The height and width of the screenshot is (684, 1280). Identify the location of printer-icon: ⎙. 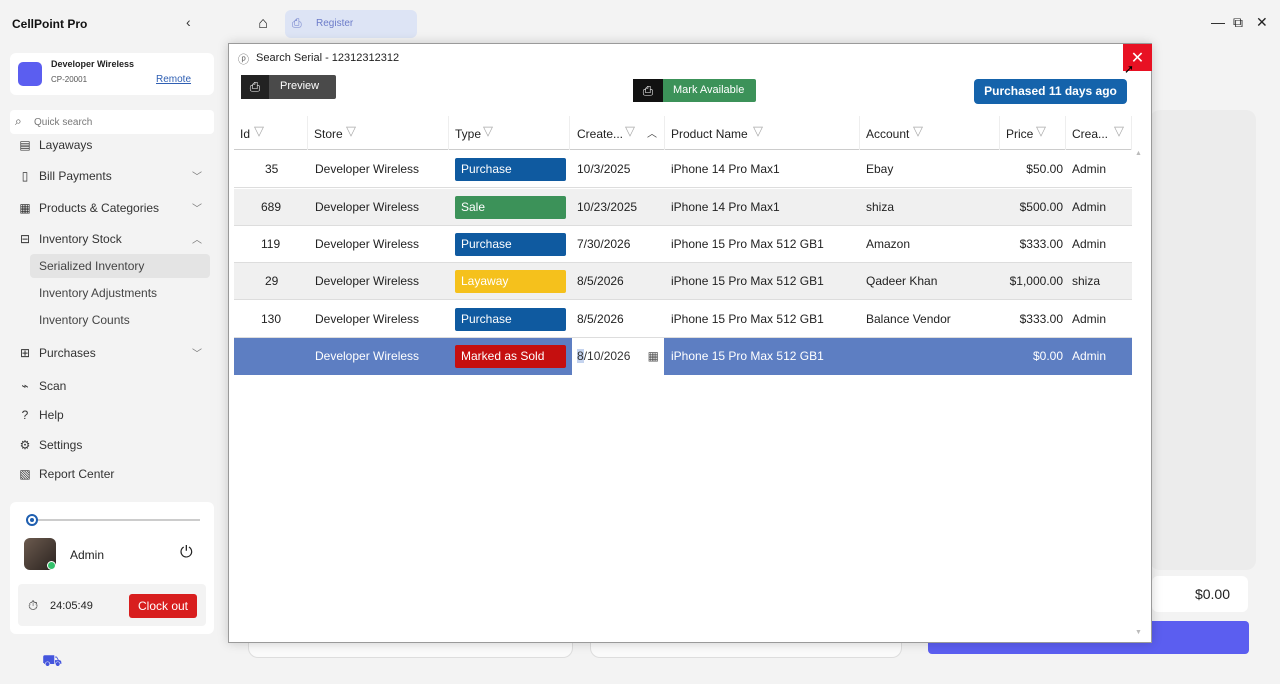
(648, 90).